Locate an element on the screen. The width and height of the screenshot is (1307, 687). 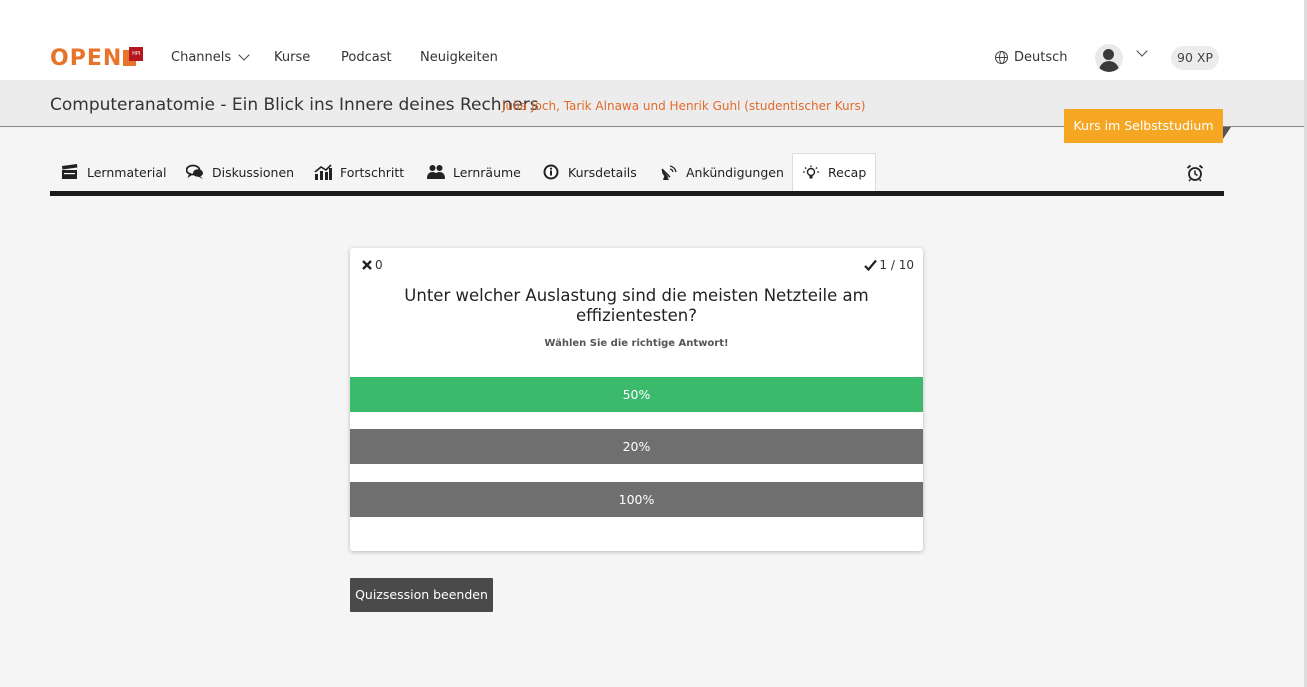
wrong-counter: 0 is located at coordinates (372, 265).